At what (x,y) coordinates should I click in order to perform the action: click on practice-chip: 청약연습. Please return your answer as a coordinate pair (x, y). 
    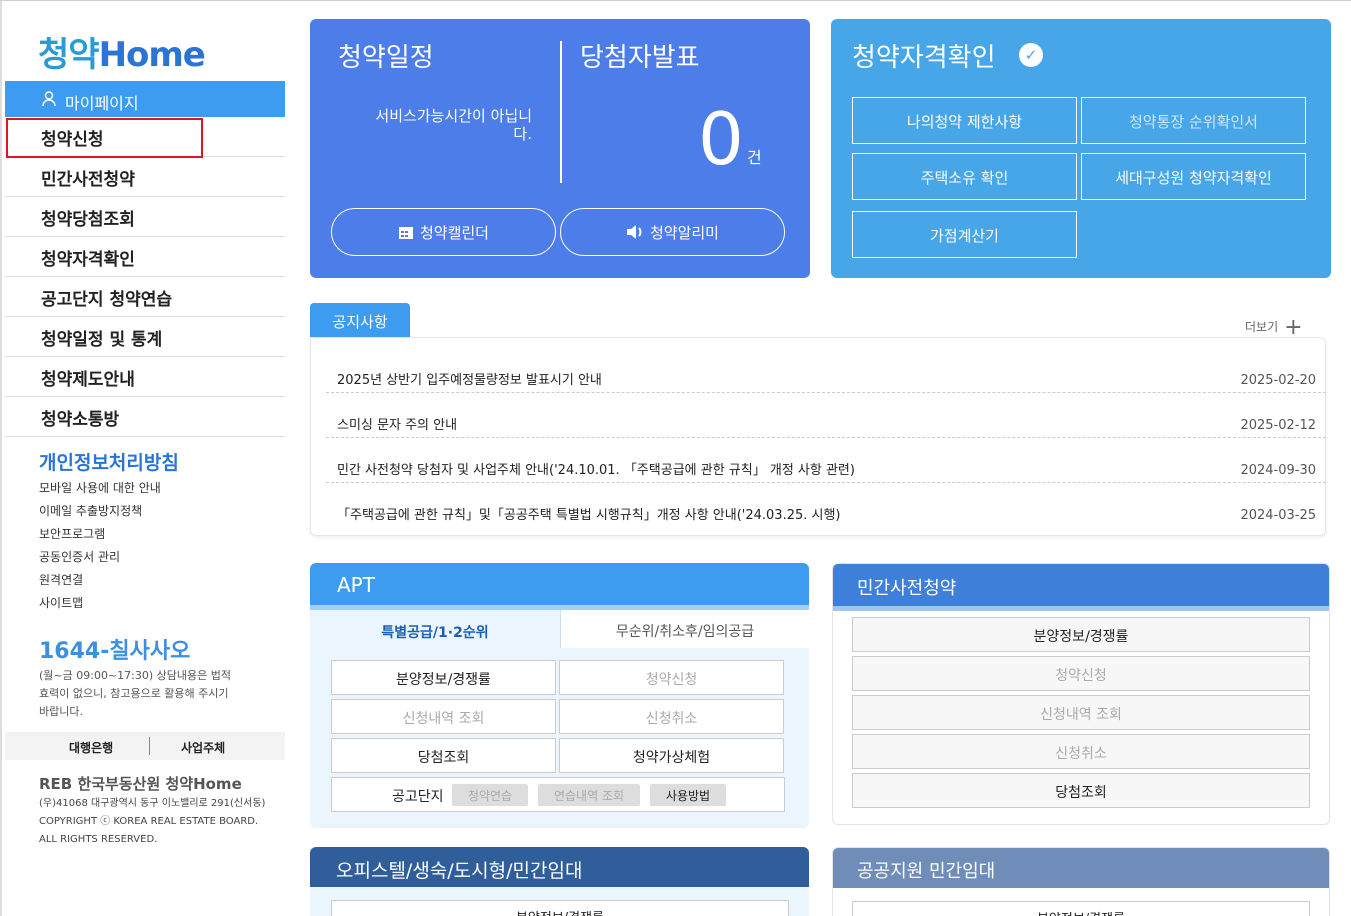
    Looking at the image, I should click on (490, 795).